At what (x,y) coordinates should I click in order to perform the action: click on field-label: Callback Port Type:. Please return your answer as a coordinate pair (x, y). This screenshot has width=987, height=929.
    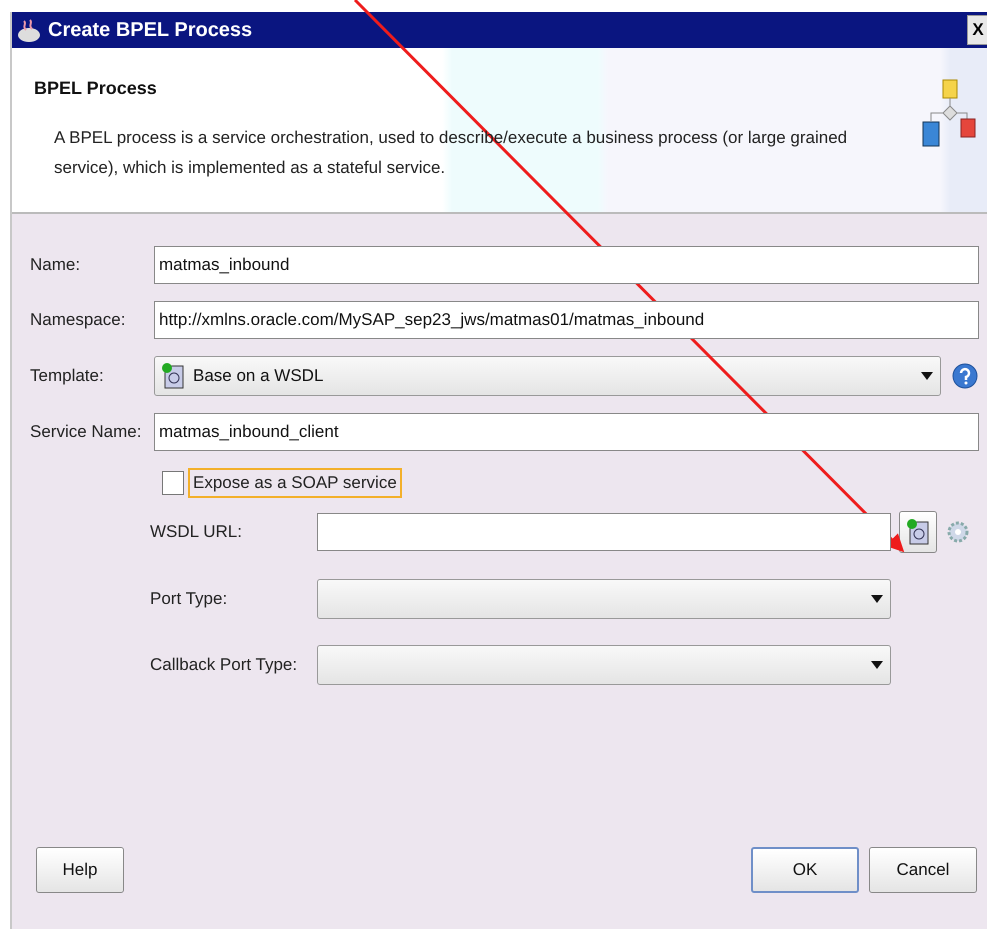
    Looking at the image, I should click on (224, 665).